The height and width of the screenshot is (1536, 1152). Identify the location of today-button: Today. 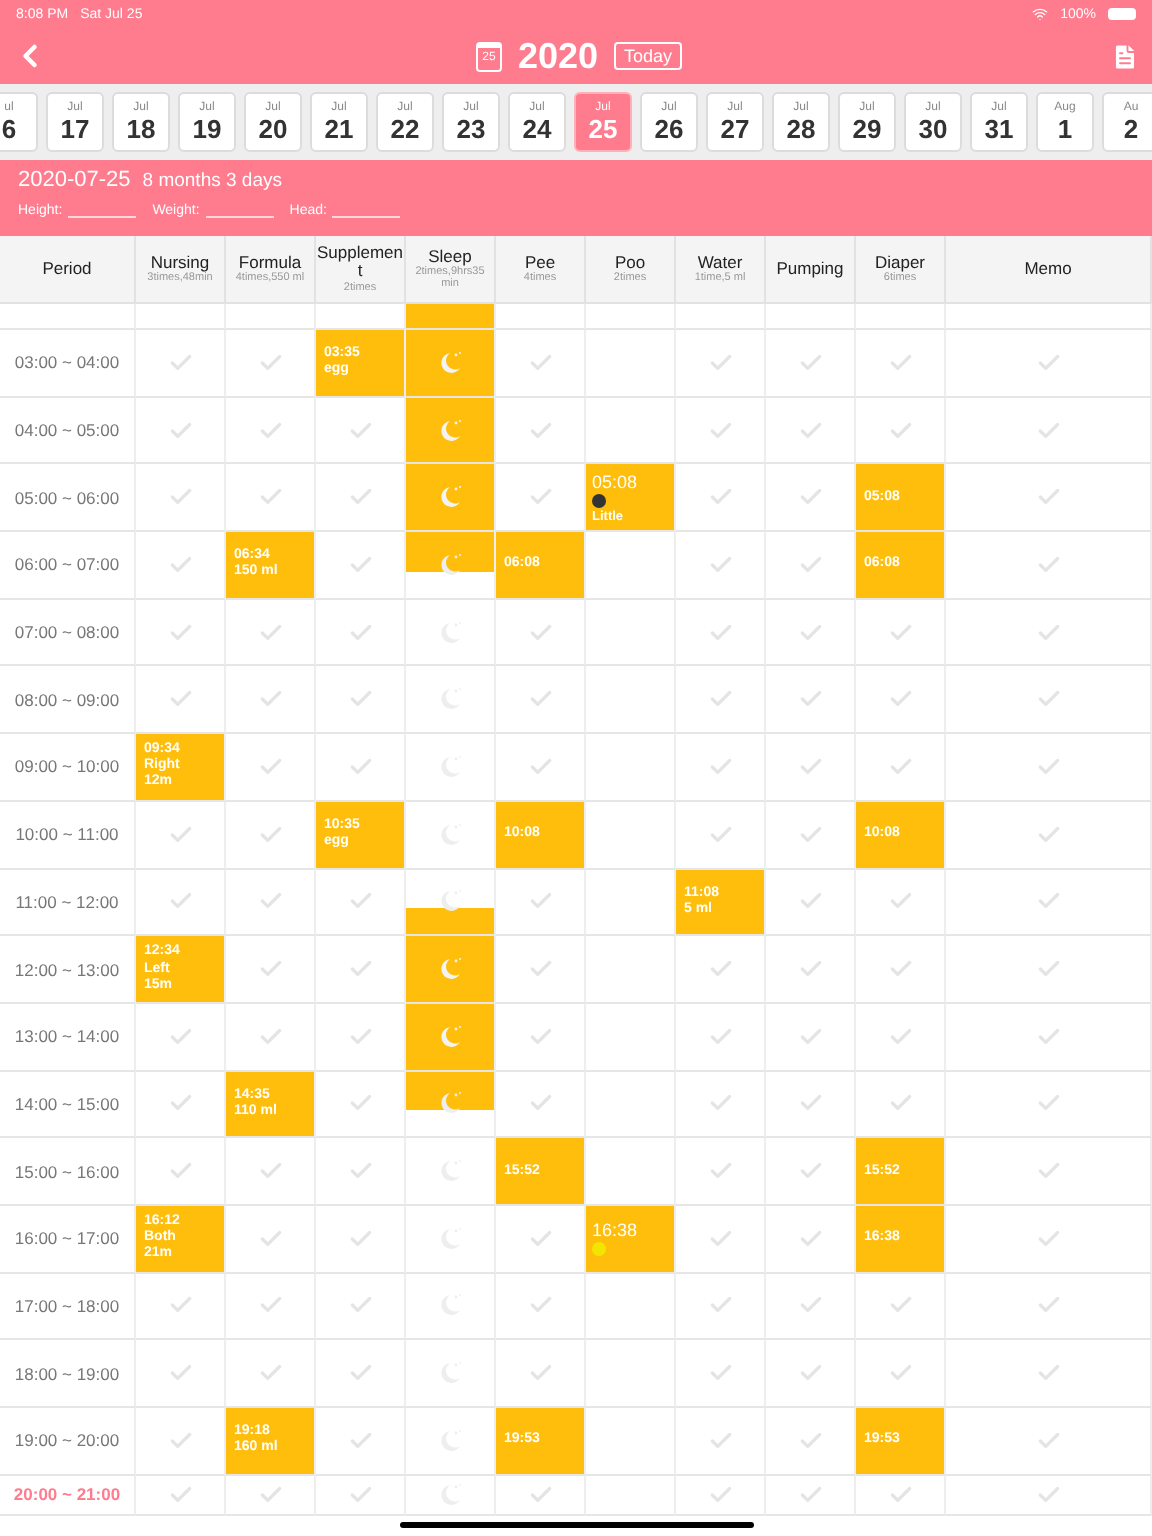
(648, 56).